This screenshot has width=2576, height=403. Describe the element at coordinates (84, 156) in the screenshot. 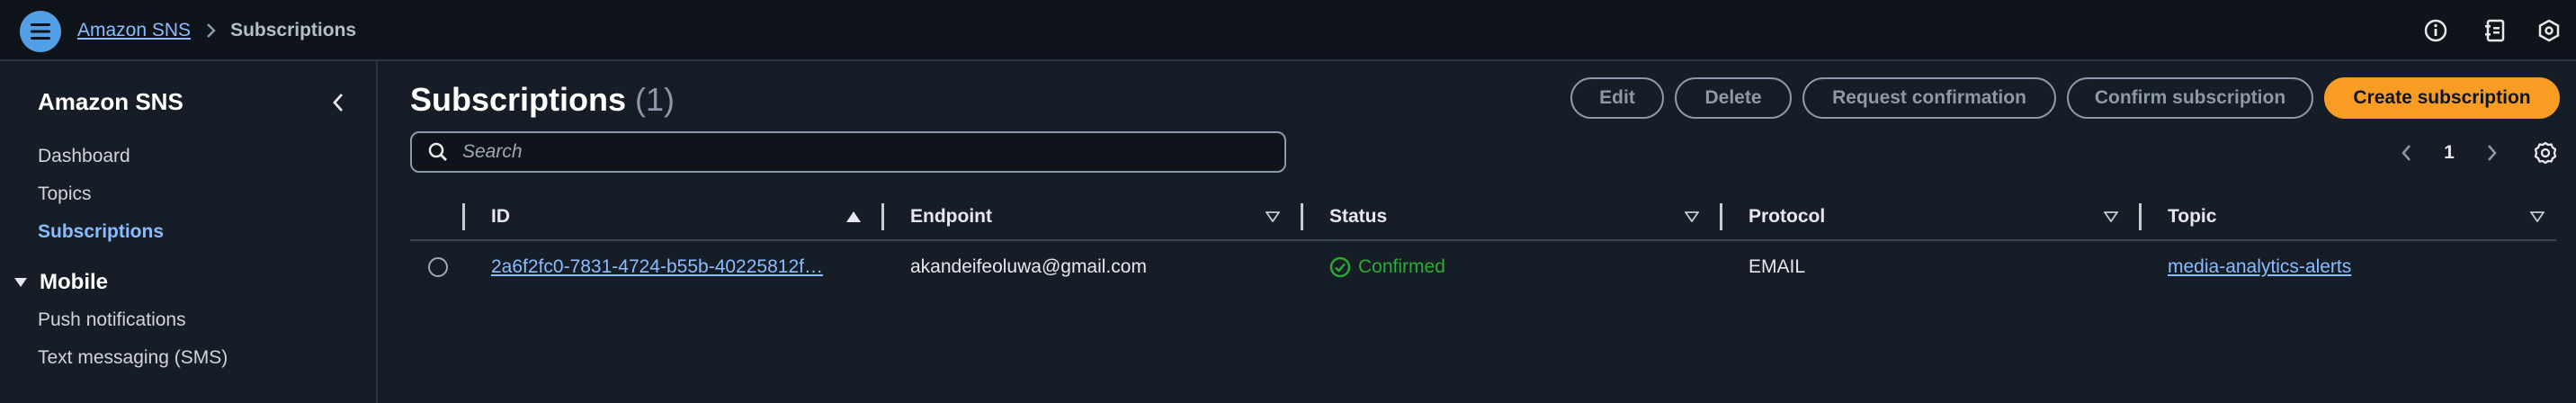

I see `sidebar-item-dashboard: Dashboard` at that location.